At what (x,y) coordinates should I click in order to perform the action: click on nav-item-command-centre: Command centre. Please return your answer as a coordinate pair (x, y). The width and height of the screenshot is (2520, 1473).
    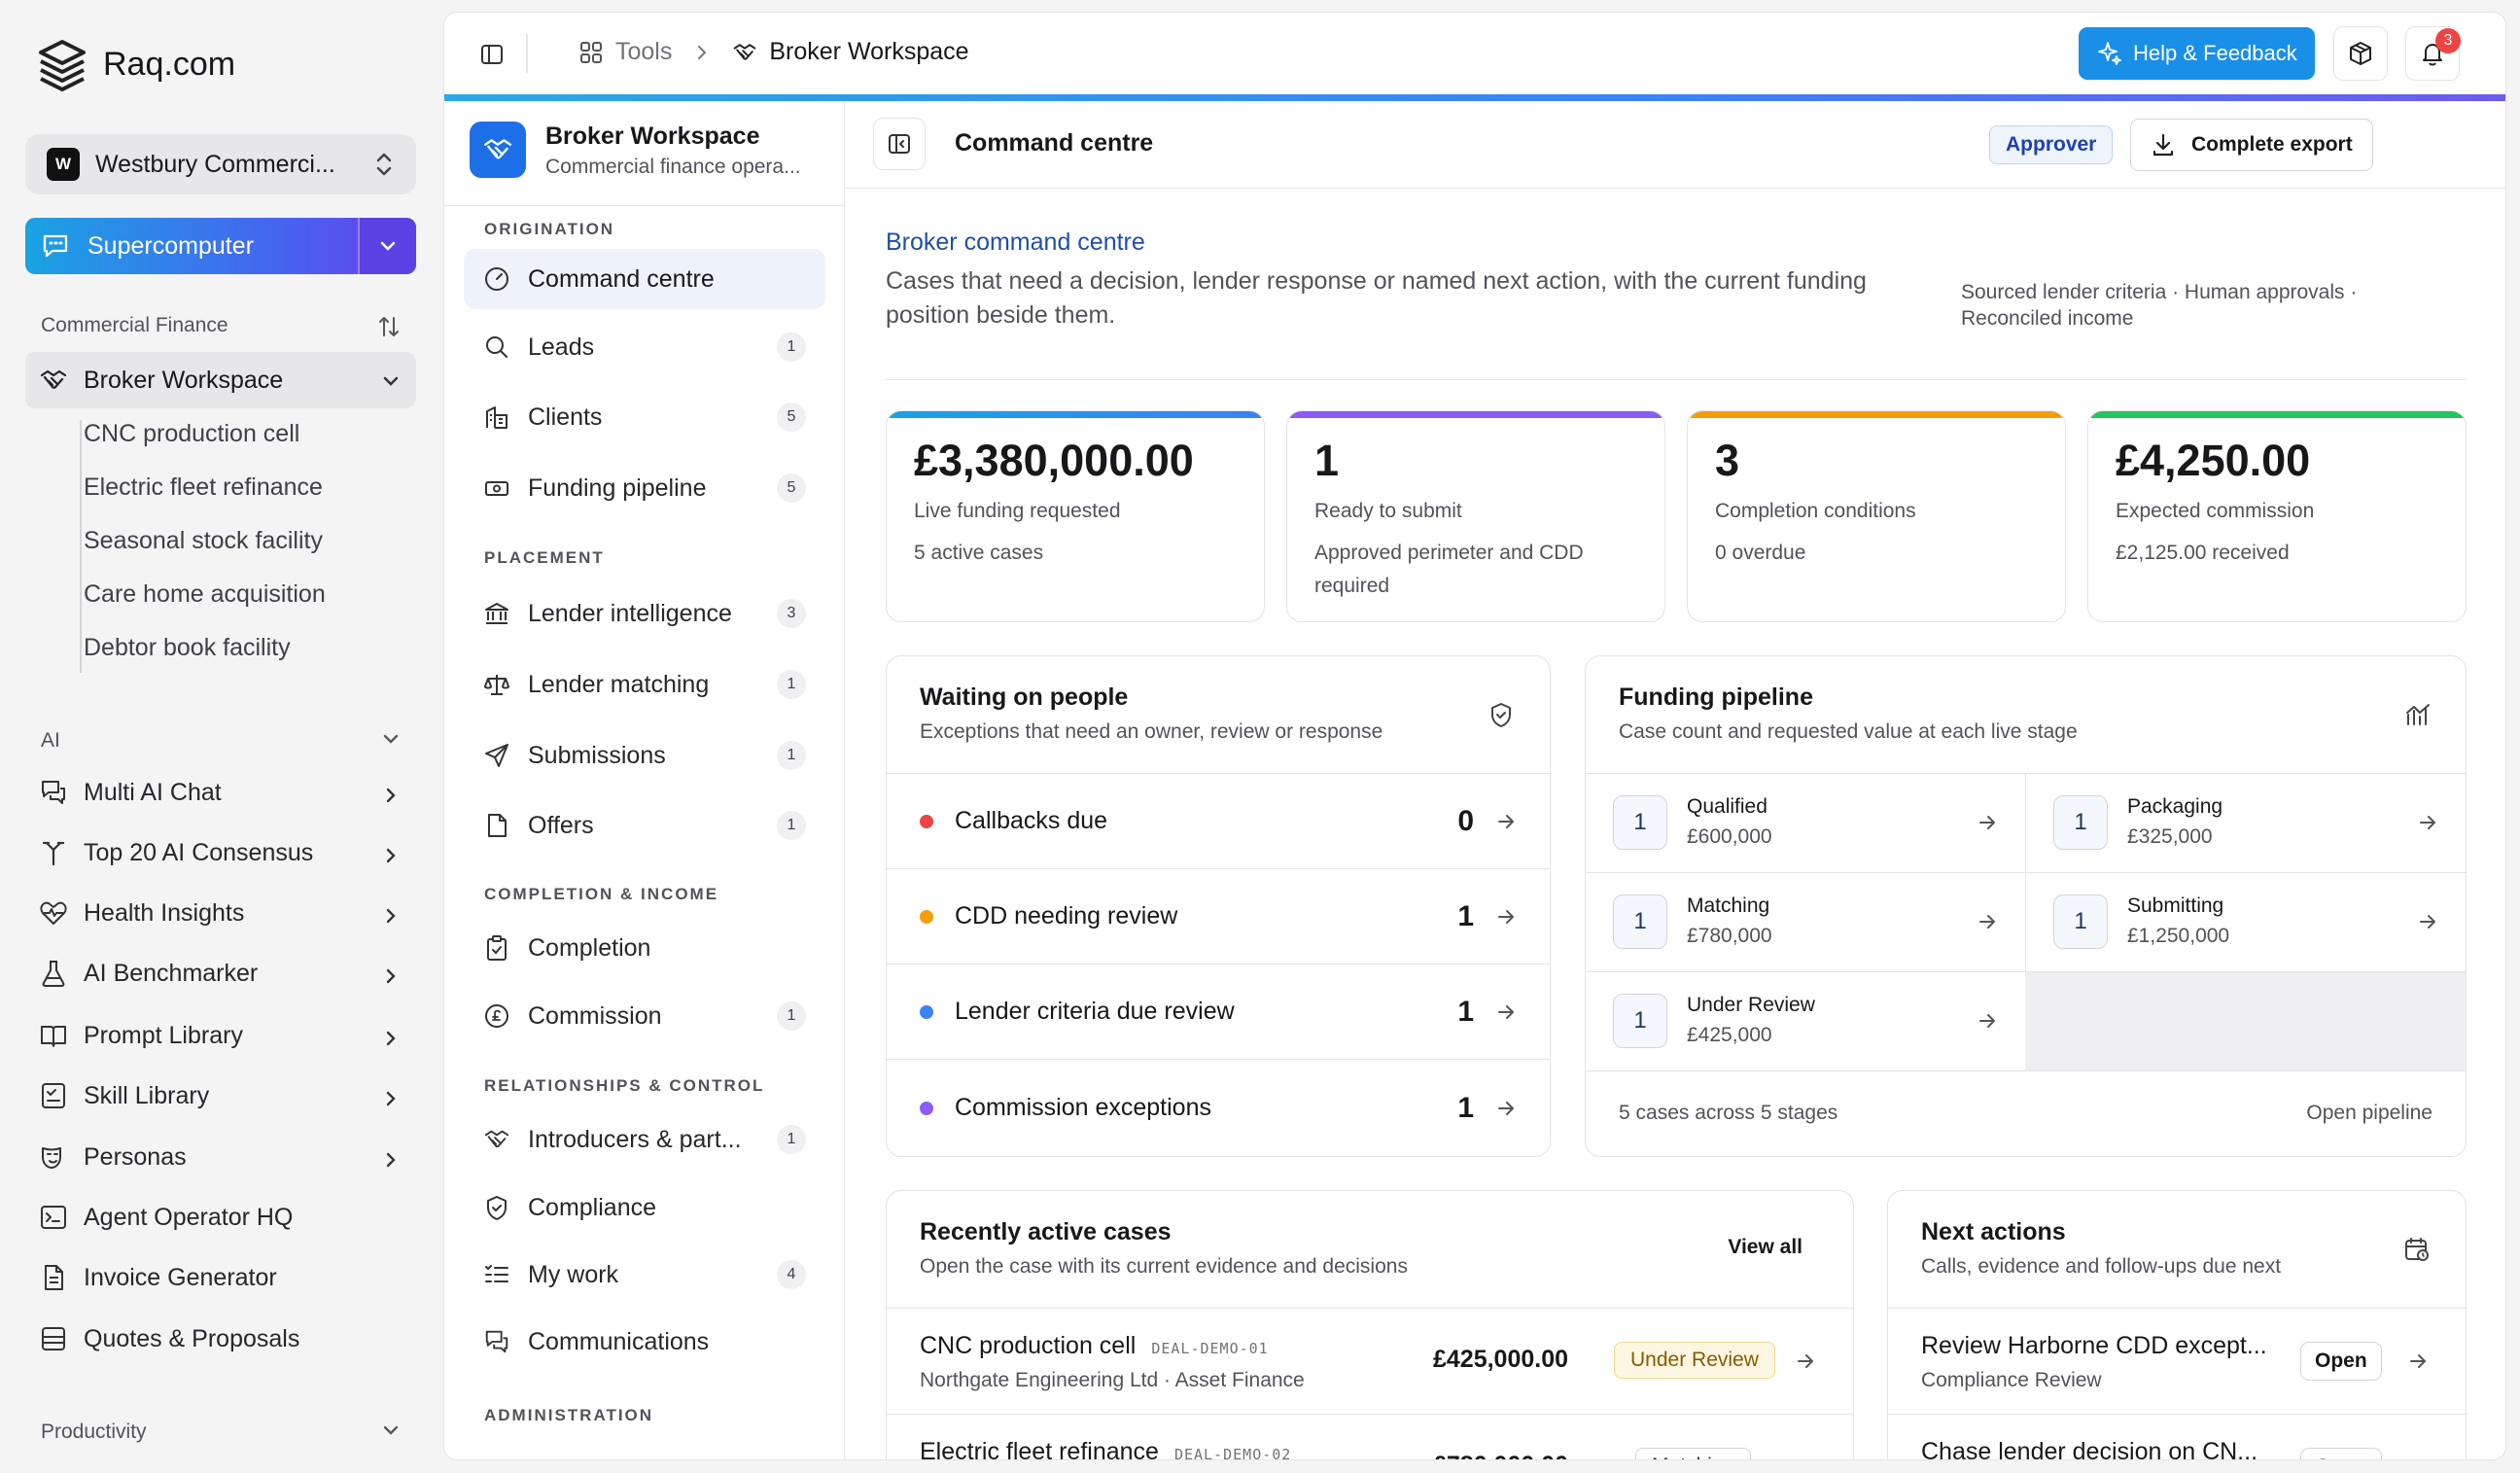
    Looking at the image, I should click on (644, 279).